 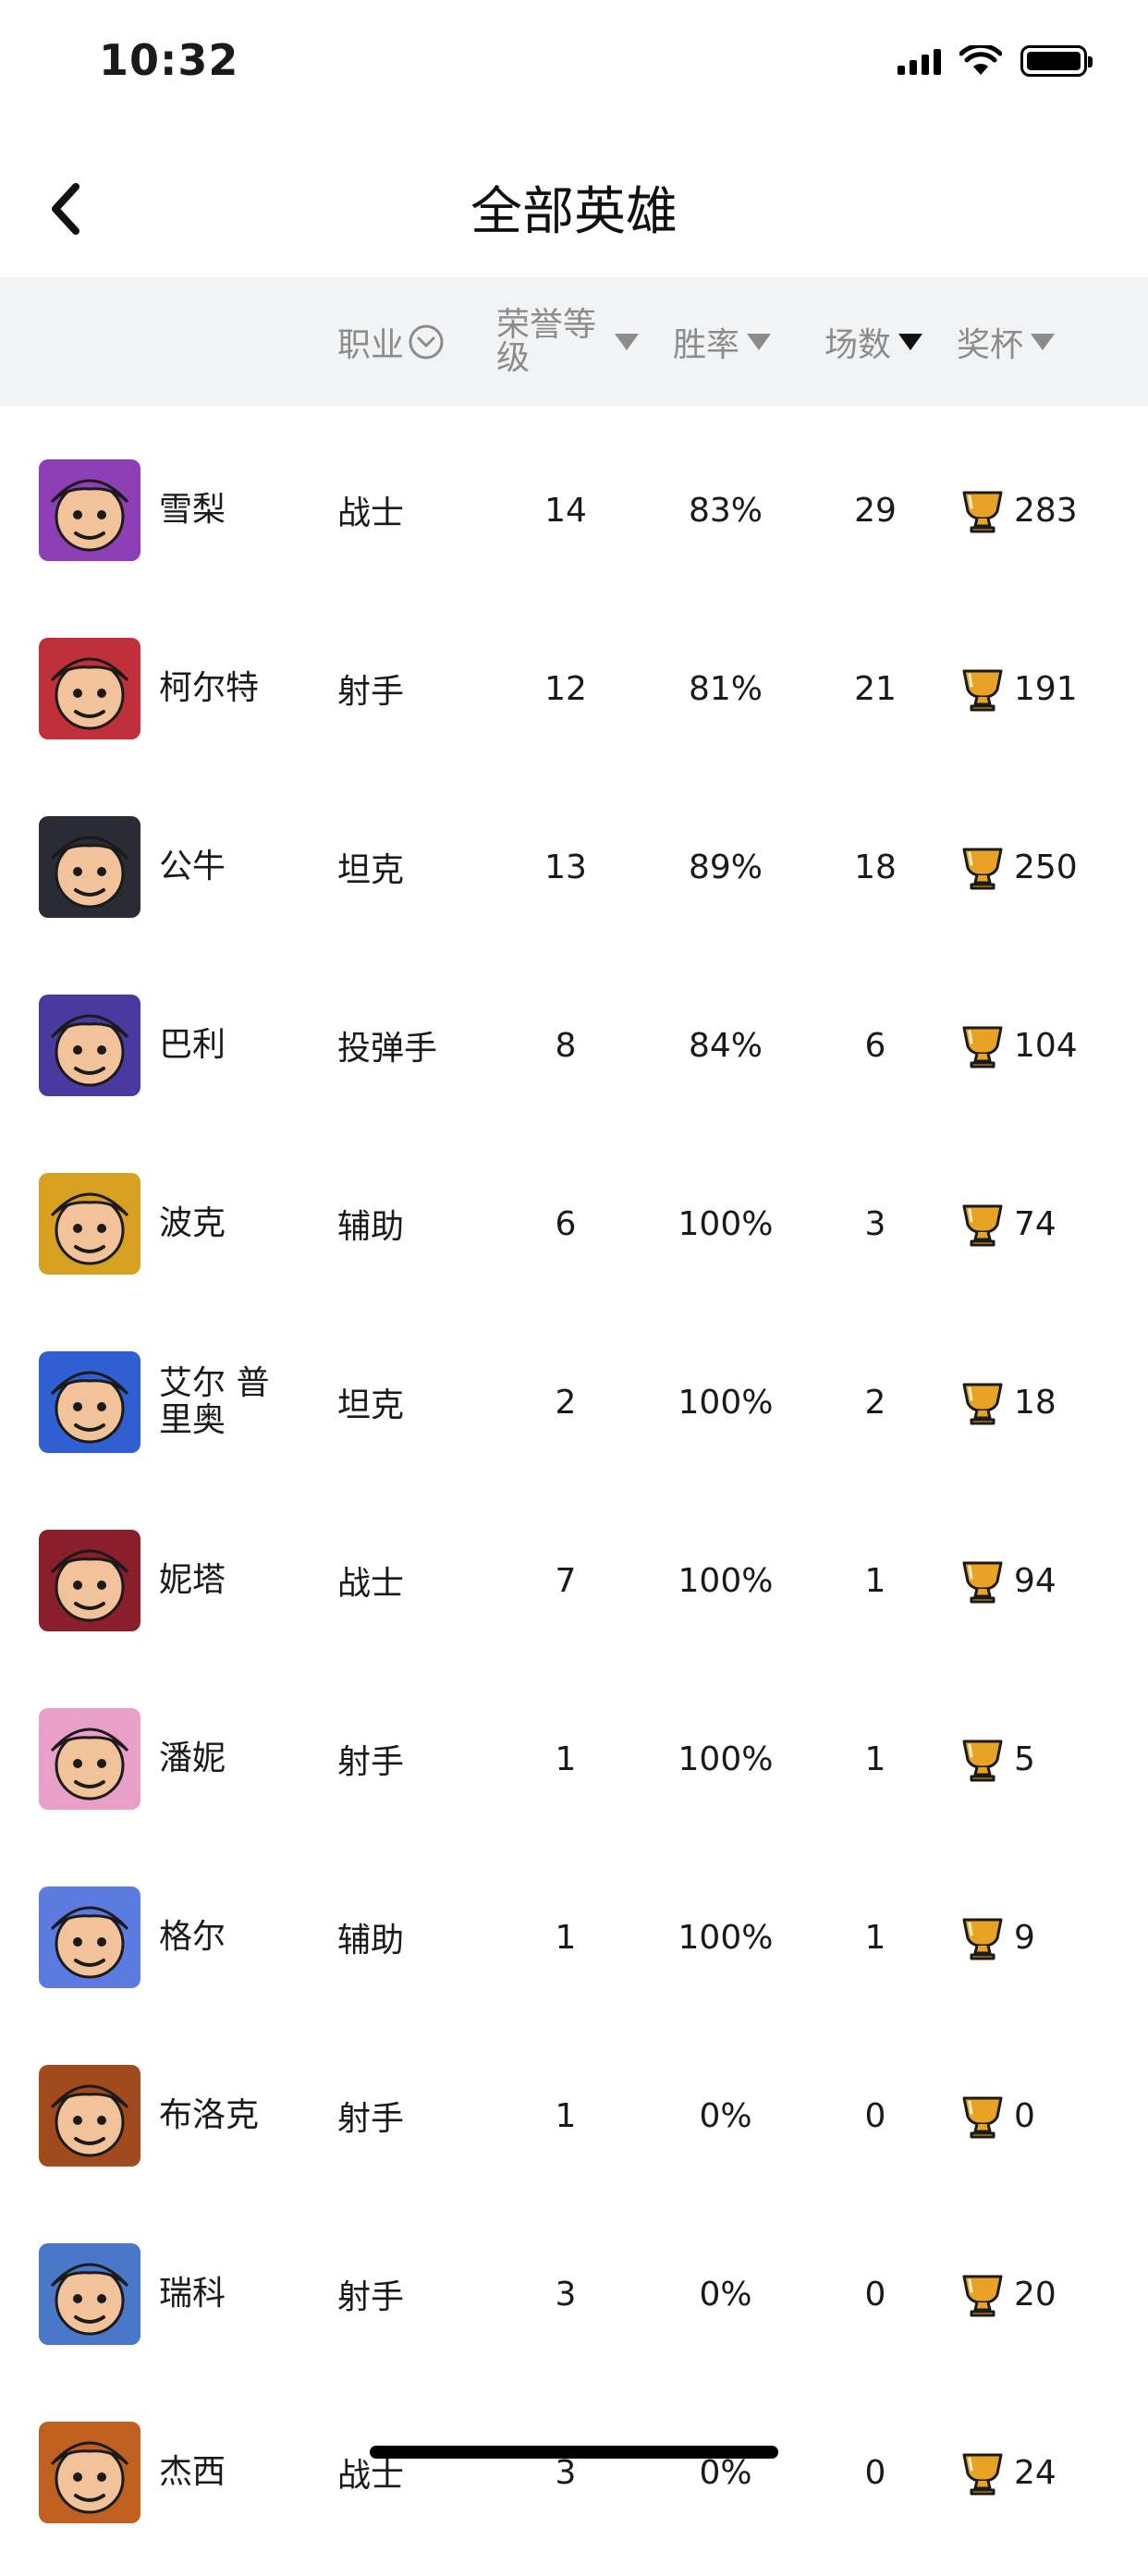 I want to click on hero-name: 雪梨, so click(x=193, y=510).